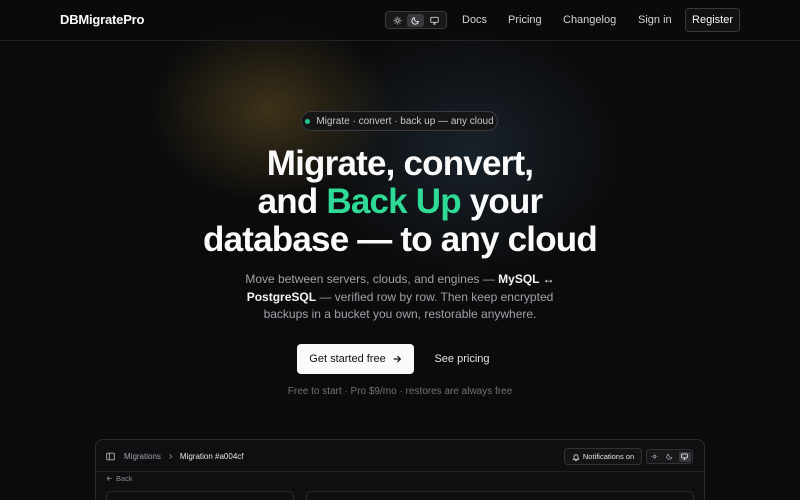 The image size is (800, 500). I want to click on breadcrumb: Migrations Migration #a004cf, so click(175, 456).